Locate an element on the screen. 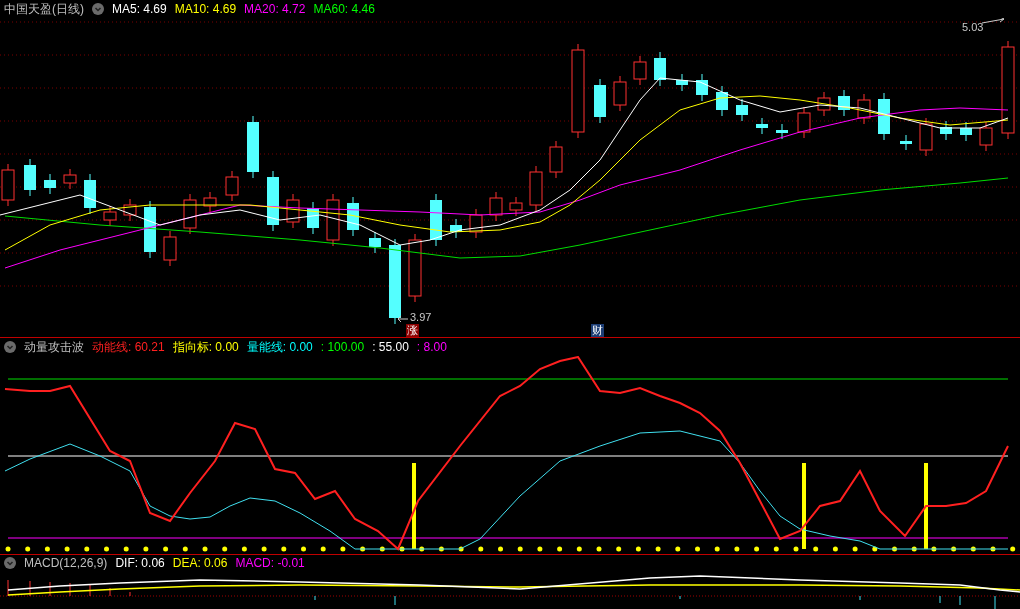  indicator-value: DIF: 0.06 is located at coordinates (140, 563).